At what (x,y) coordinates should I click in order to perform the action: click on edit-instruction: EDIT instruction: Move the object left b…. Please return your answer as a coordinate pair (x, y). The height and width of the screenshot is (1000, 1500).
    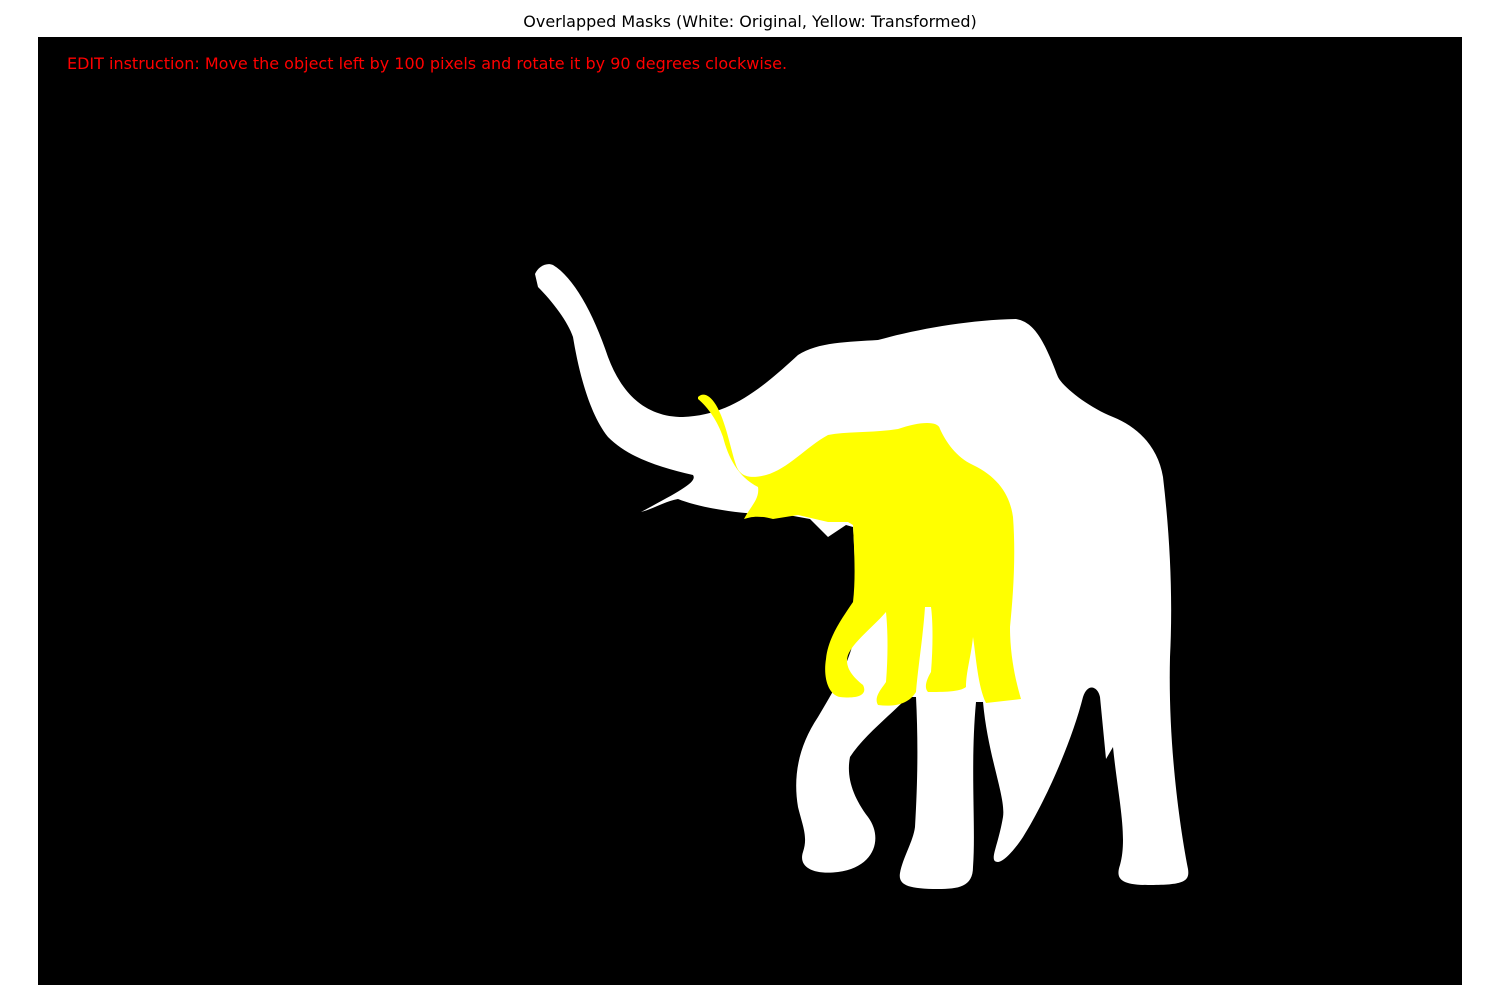
    Looking at the image, I should click on (427, 63).